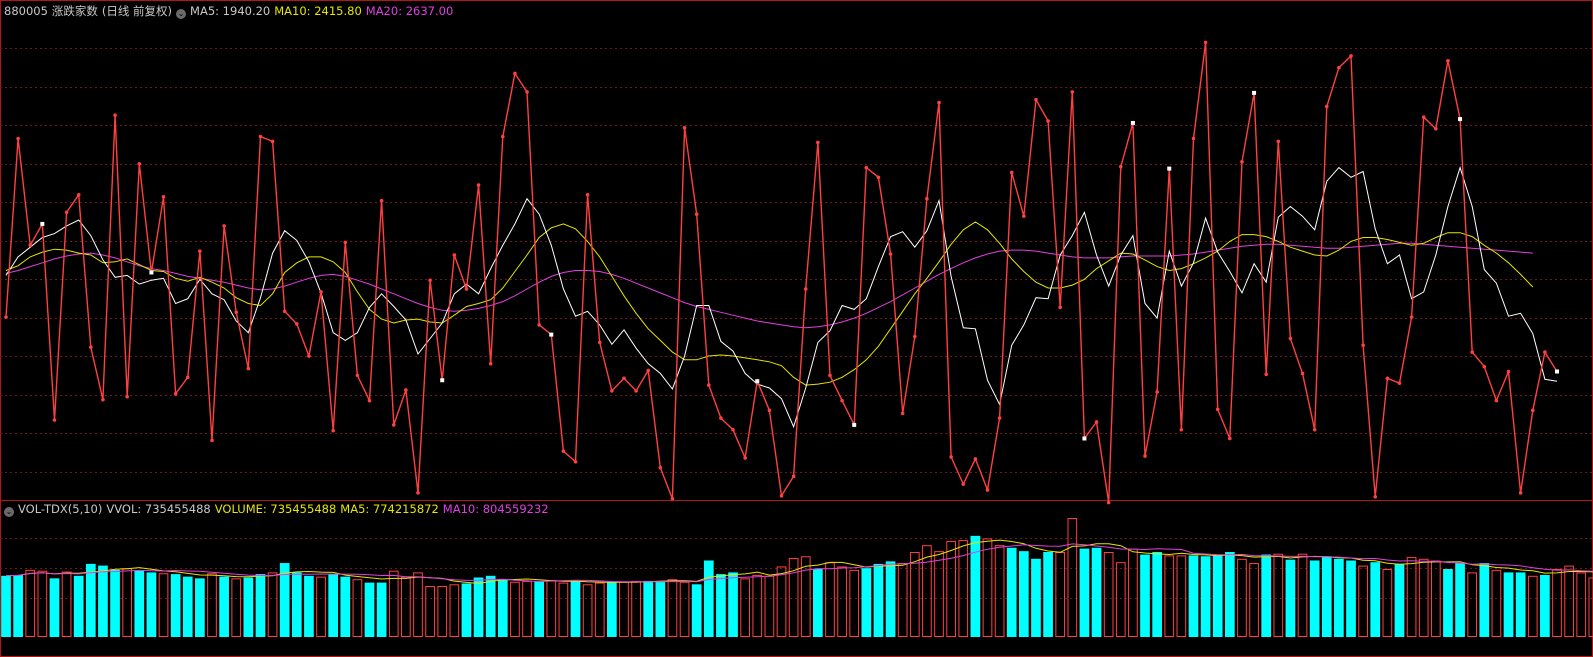  What do you see at coordinates (60, 509) in the screenshot?
I see `vol-indicator-name: VOL-TDX(5,10)` at bounding box center [60, 509].